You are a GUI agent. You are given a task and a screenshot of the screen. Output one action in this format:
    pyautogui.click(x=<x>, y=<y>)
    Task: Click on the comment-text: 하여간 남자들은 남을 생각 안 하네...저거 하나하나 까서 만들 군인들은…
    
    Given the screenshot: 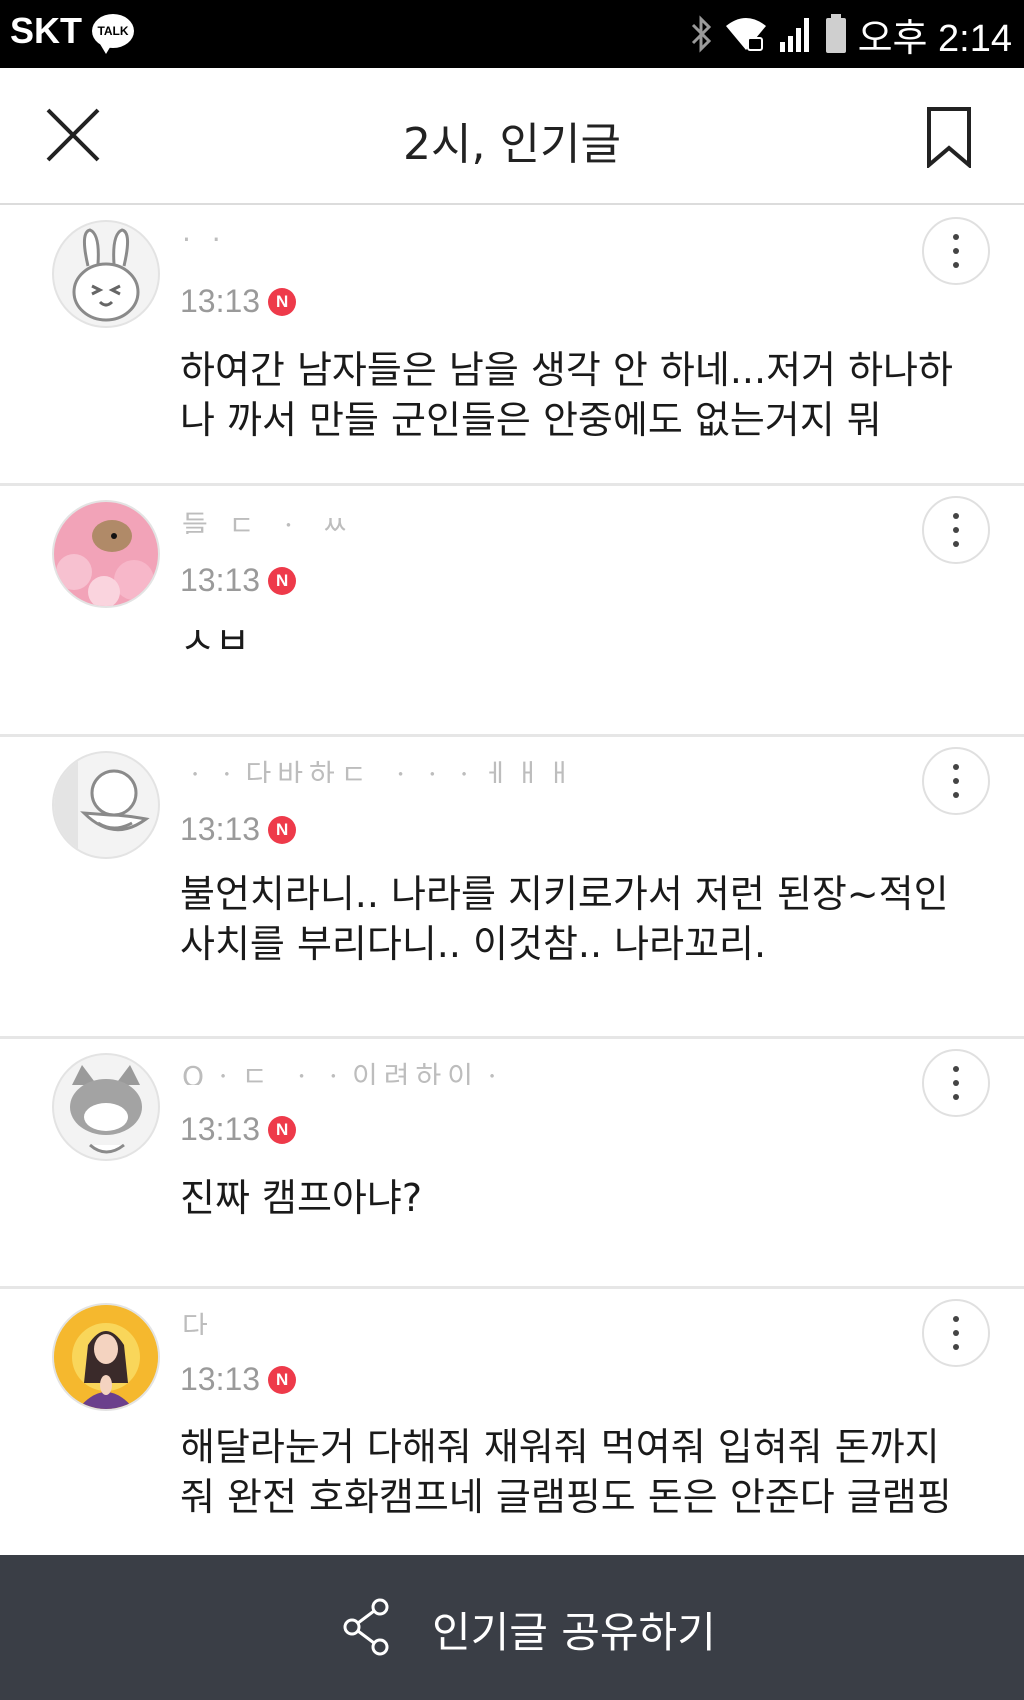 What is the action you would take?
    pyautogui.click(x=566, y=395)
    